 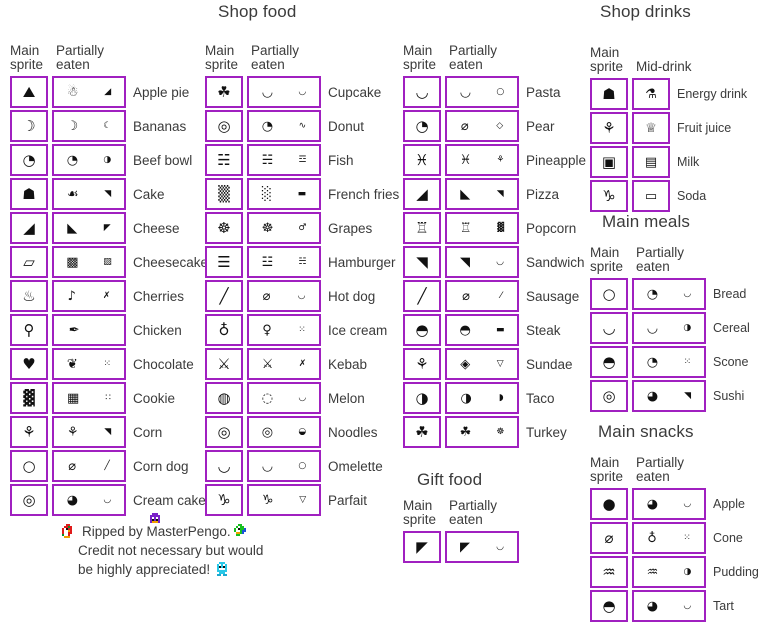 I want to click on main-sprite-cell: ╱, so click(x=224, y=296).